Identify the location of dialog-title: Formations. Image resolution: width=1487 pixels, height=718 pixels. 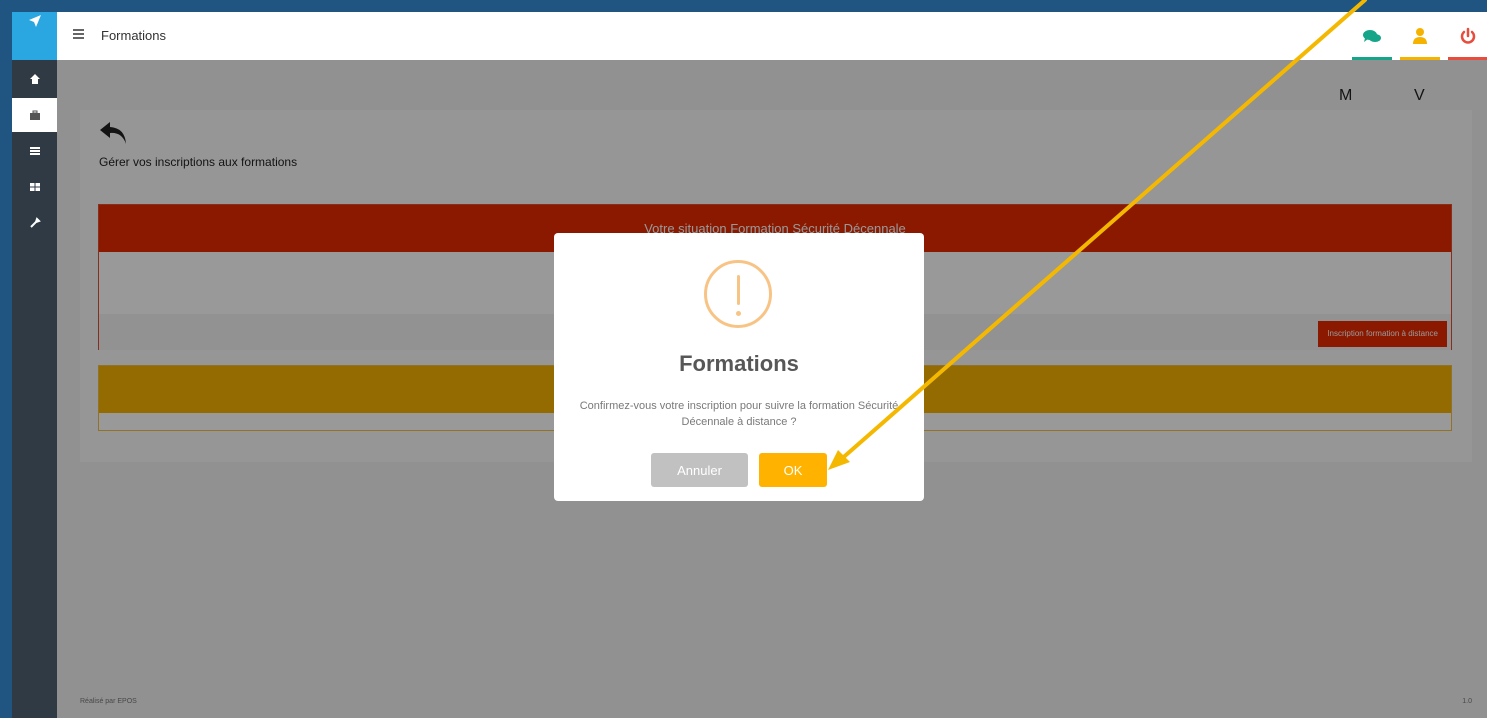
(739, 363).